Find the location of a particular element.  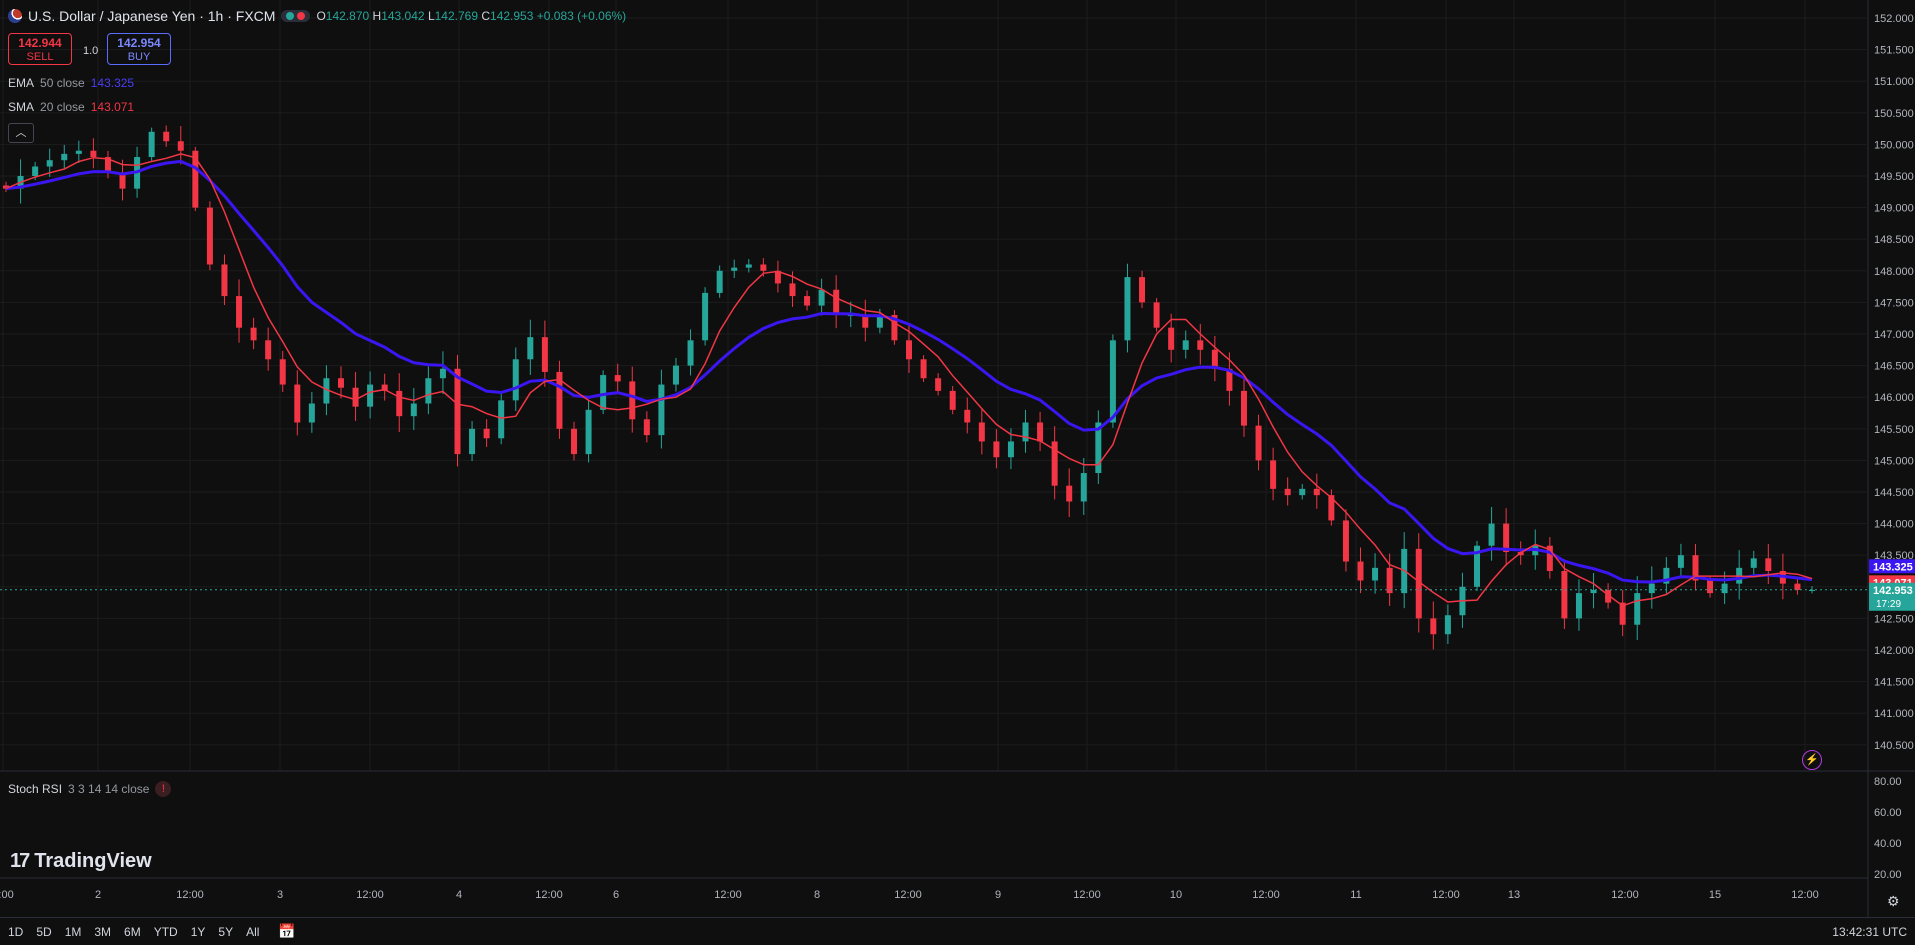

price-tick-label: 141.000 is located at coordinates (1894, 714).